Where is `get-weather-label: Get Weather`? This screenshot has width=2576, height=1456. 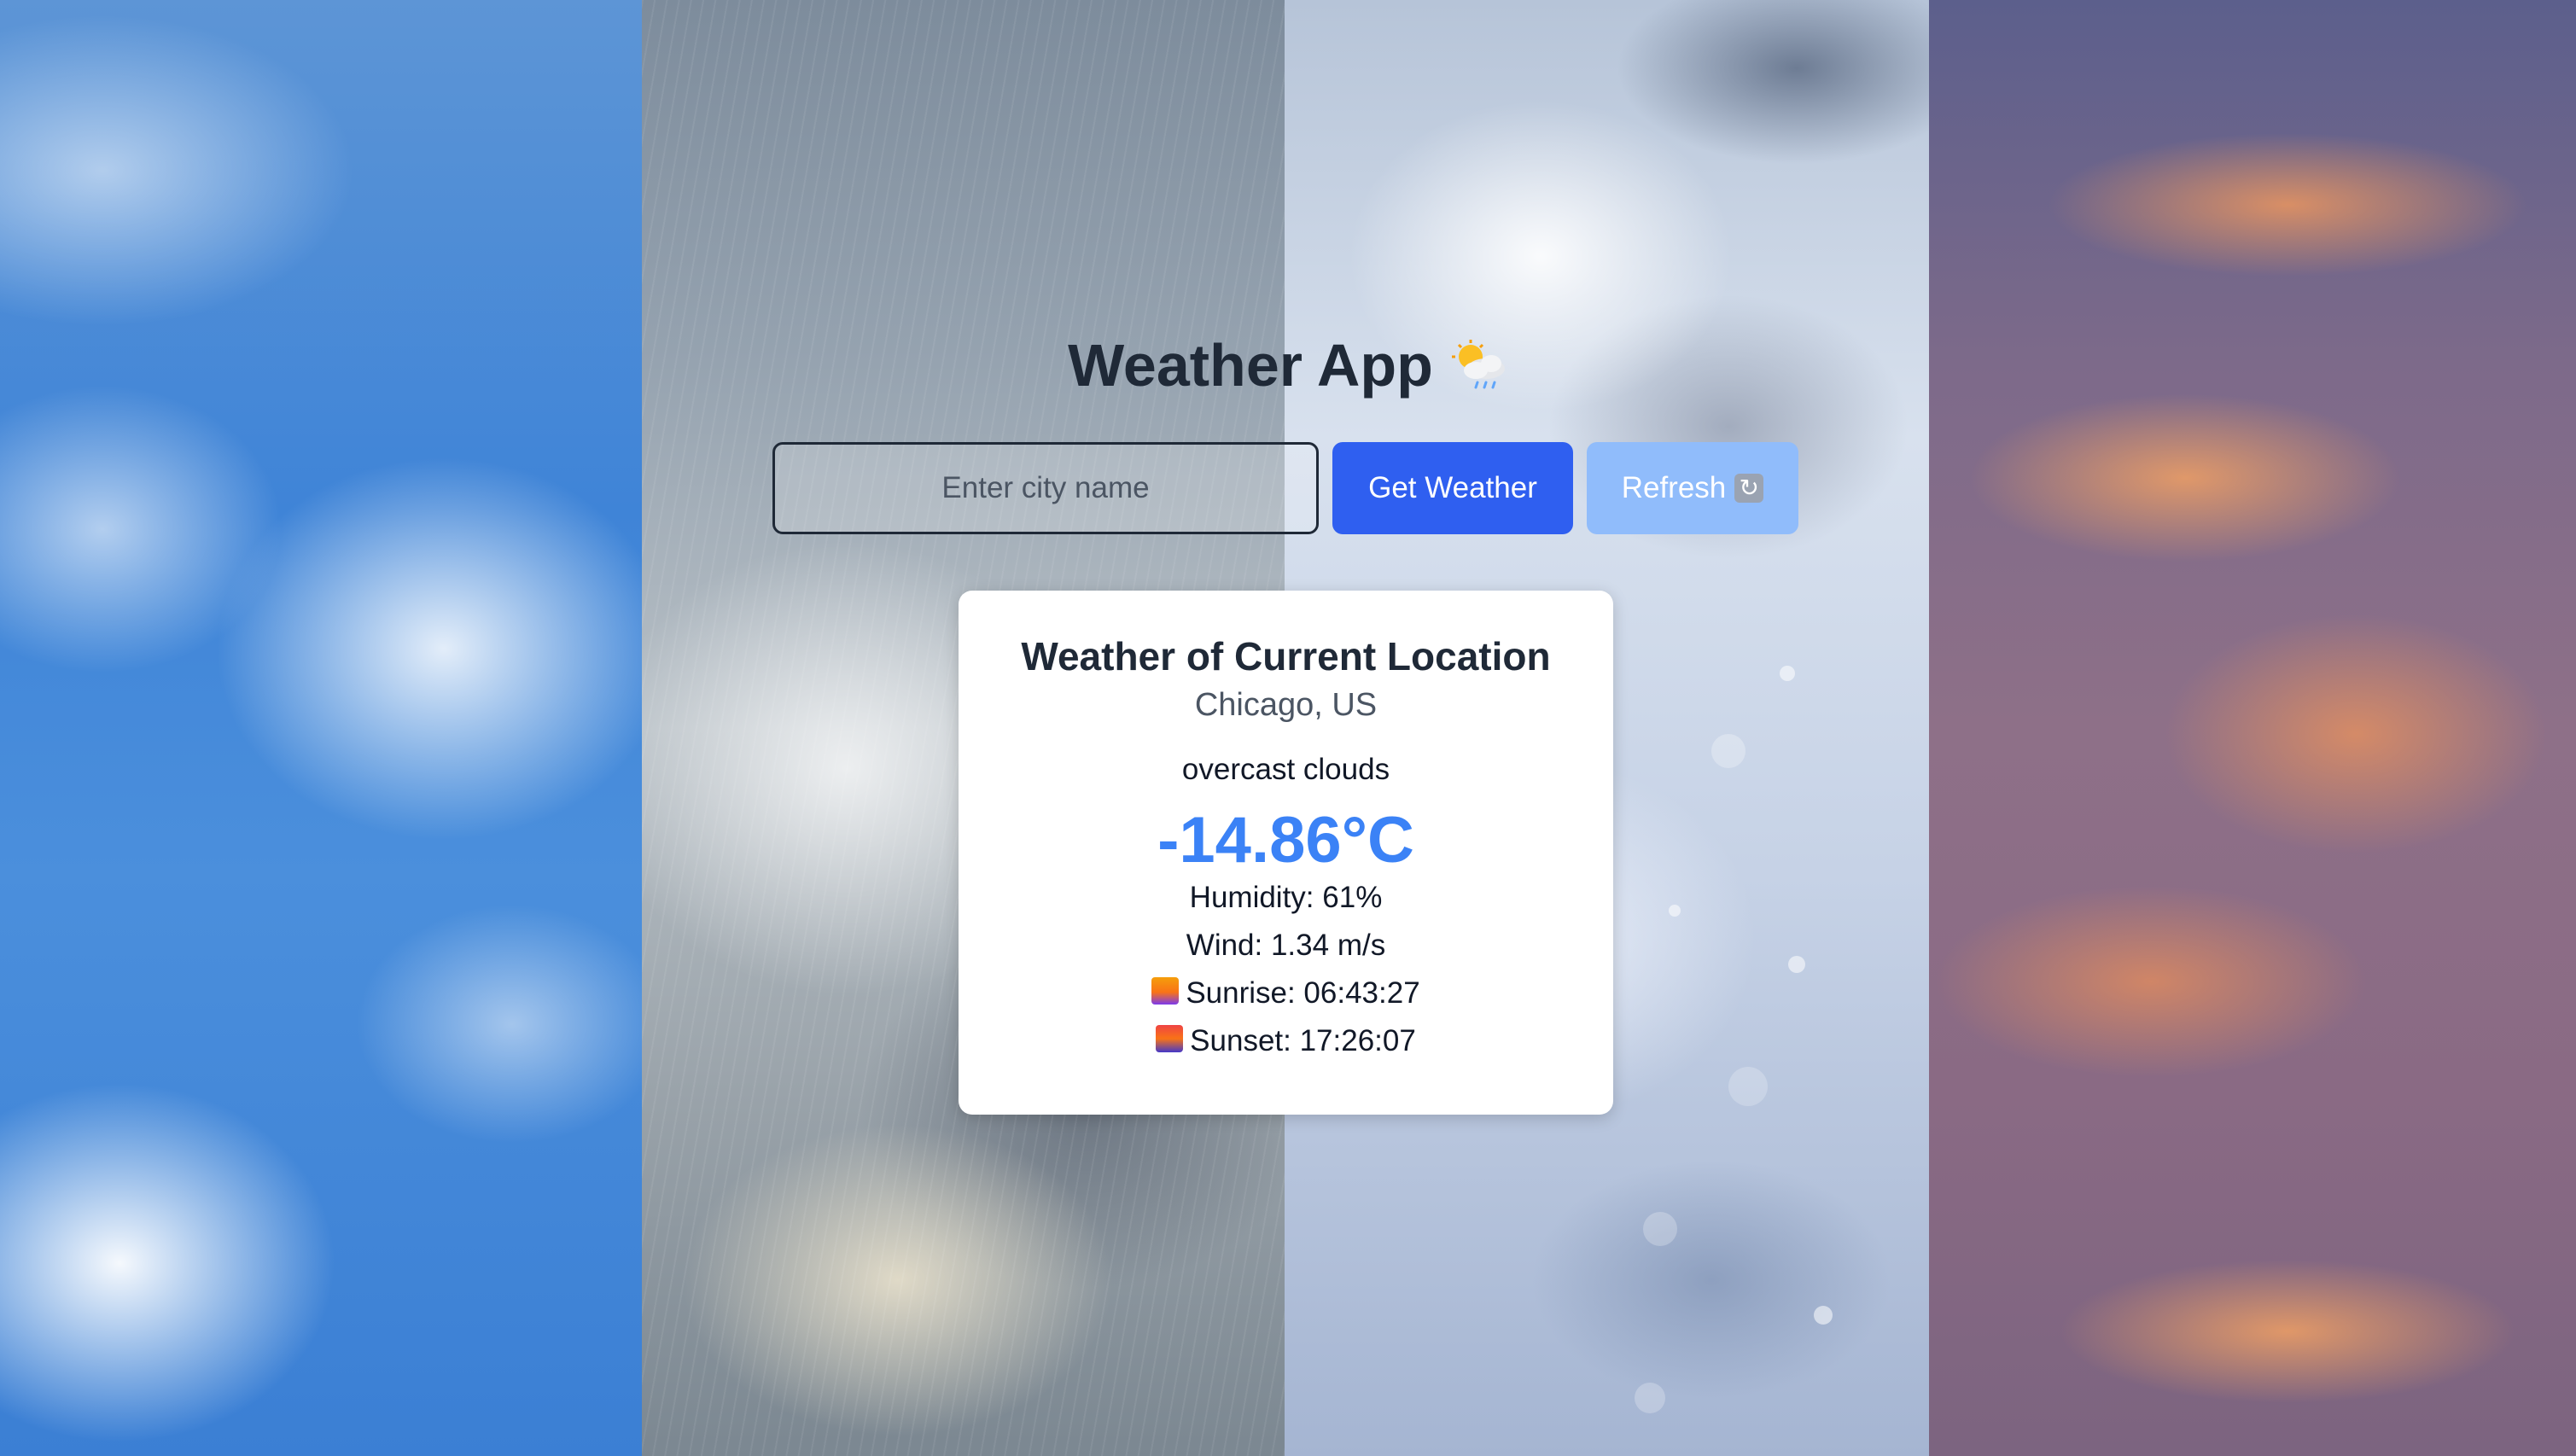 get-weather-label: Get Weather is located at coordinates (1452, 488).